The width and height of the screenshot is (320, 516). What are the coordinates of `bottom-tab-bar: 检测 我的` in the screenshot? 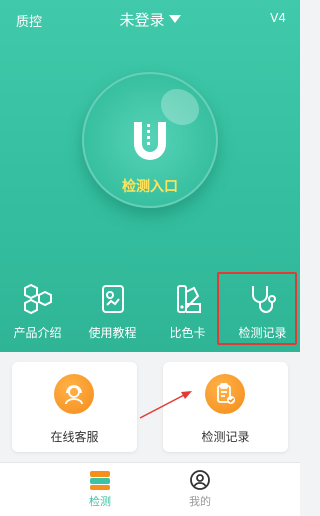 It's located at (150, 489).